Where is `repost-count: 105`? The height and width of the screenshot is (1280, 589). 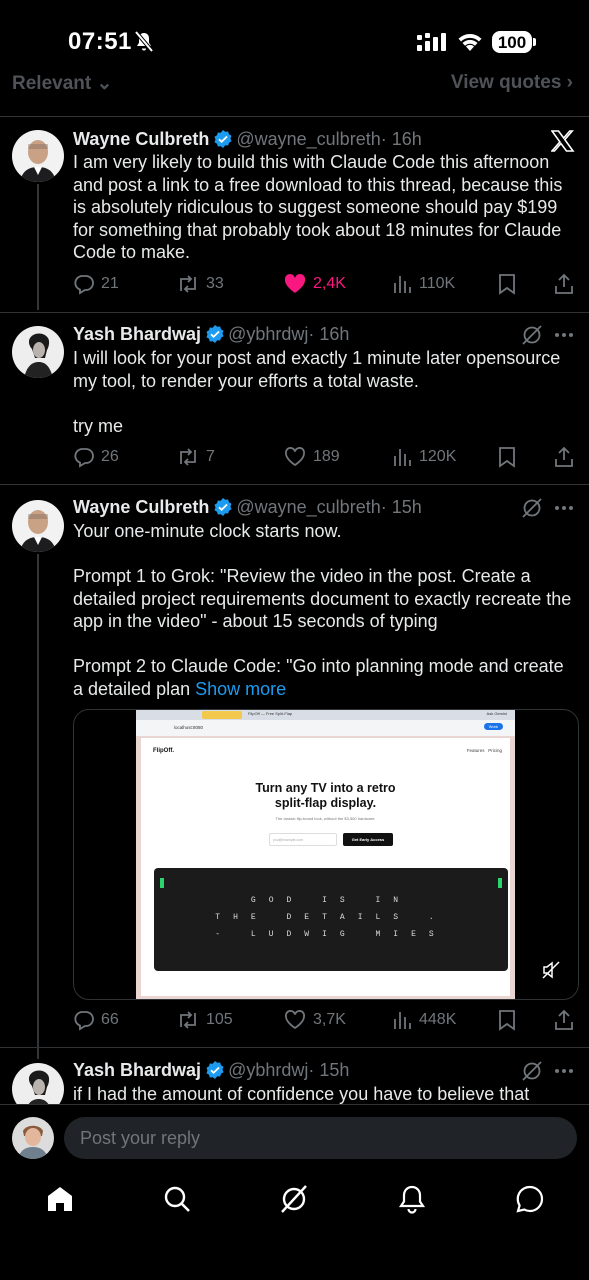 repost-count: 105 is located at coordinates (219, 1019).